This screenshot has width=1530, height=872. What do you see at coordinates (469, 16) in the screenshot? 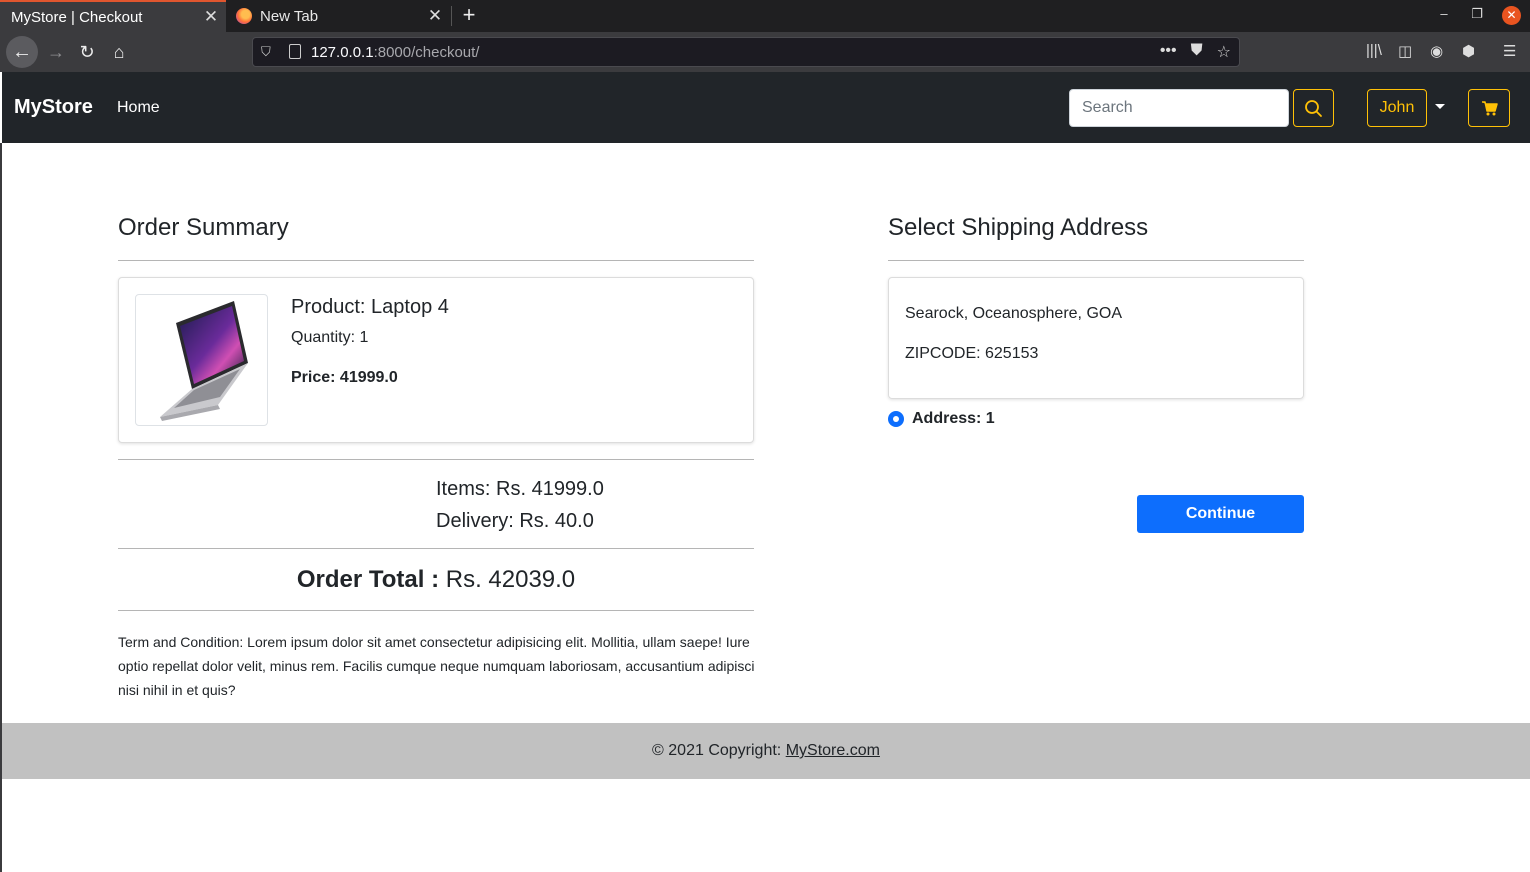
I see `new-tab-icon: +` at bounding box center [469, 16].